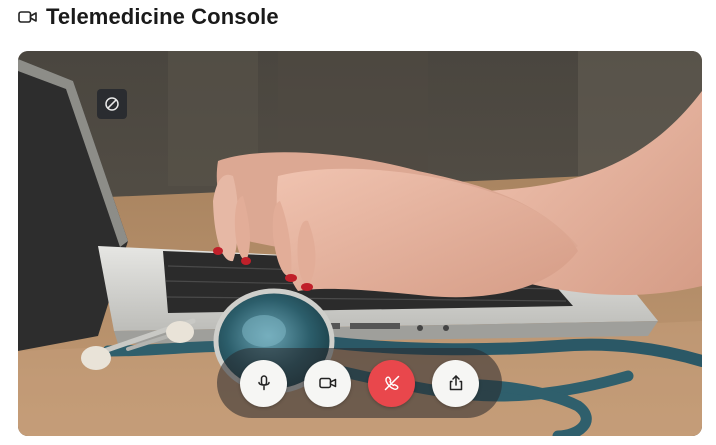 The height and width of the screenshot is (445, 716). I want to click on share-screen-button, so click(455, 383).